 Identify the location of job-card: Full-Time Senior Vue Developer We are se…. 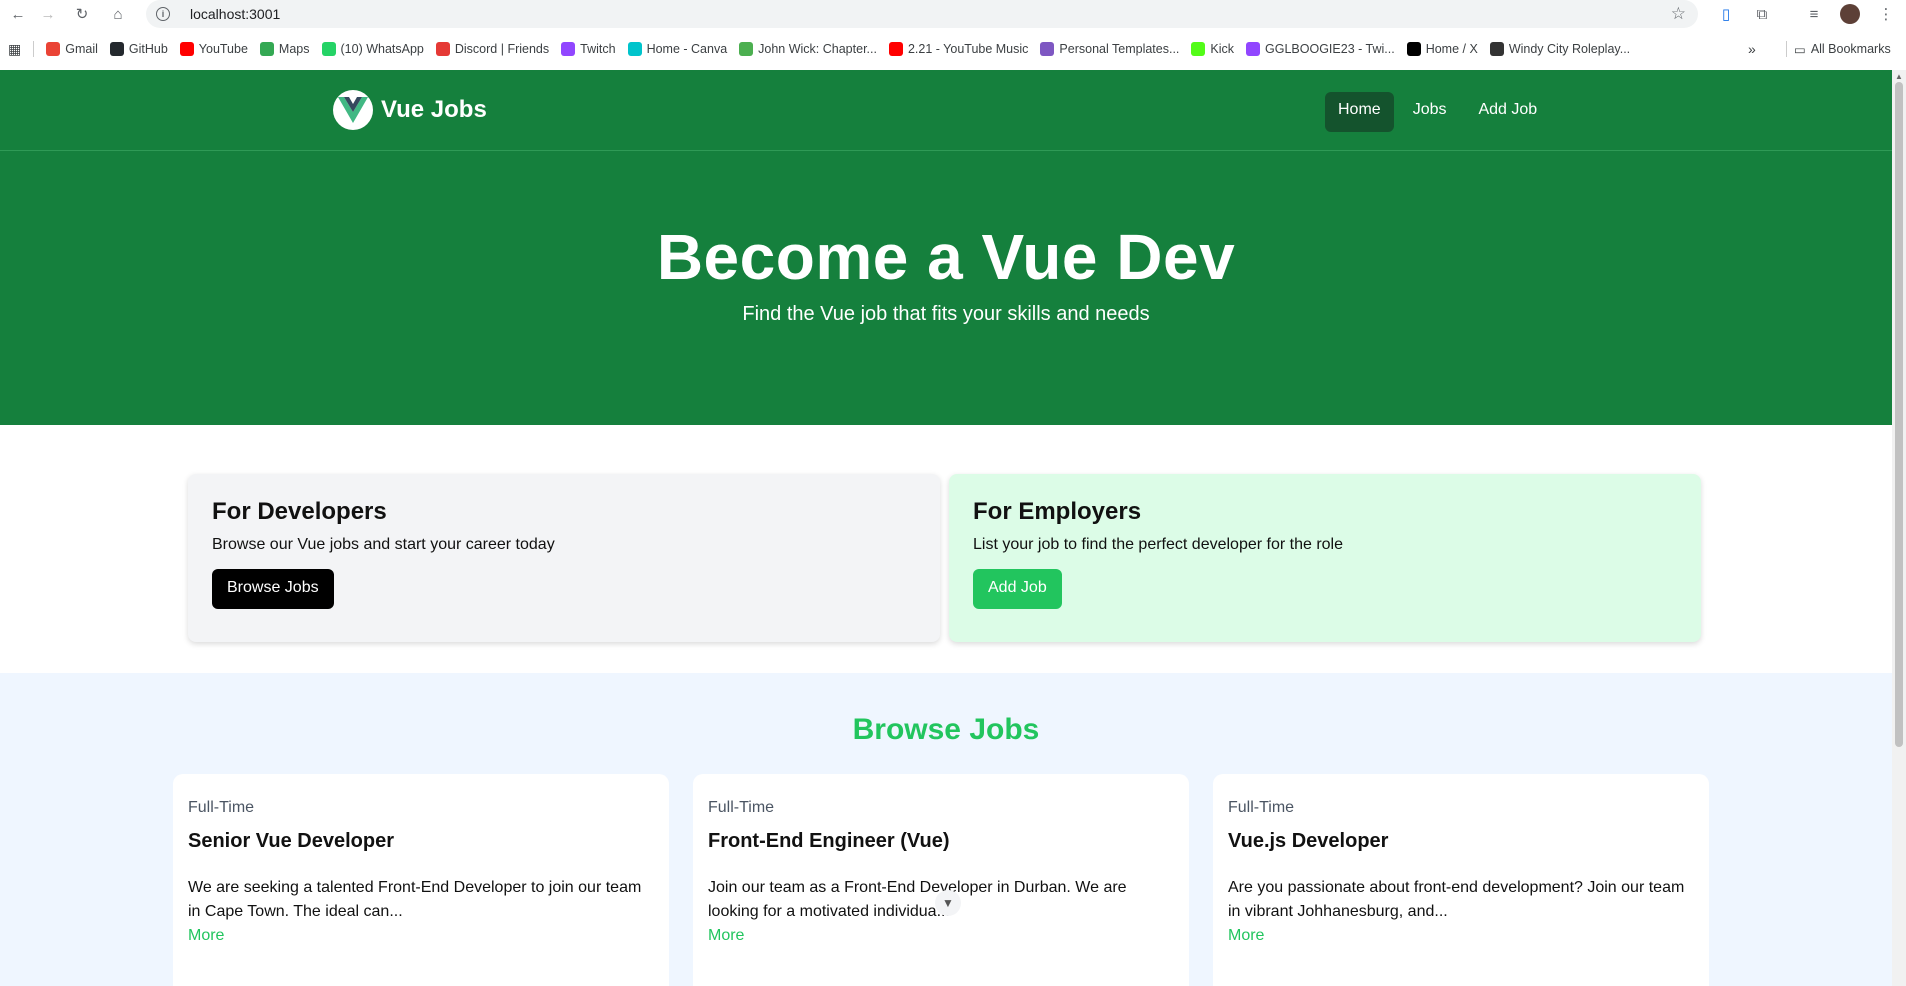
(421, 880).